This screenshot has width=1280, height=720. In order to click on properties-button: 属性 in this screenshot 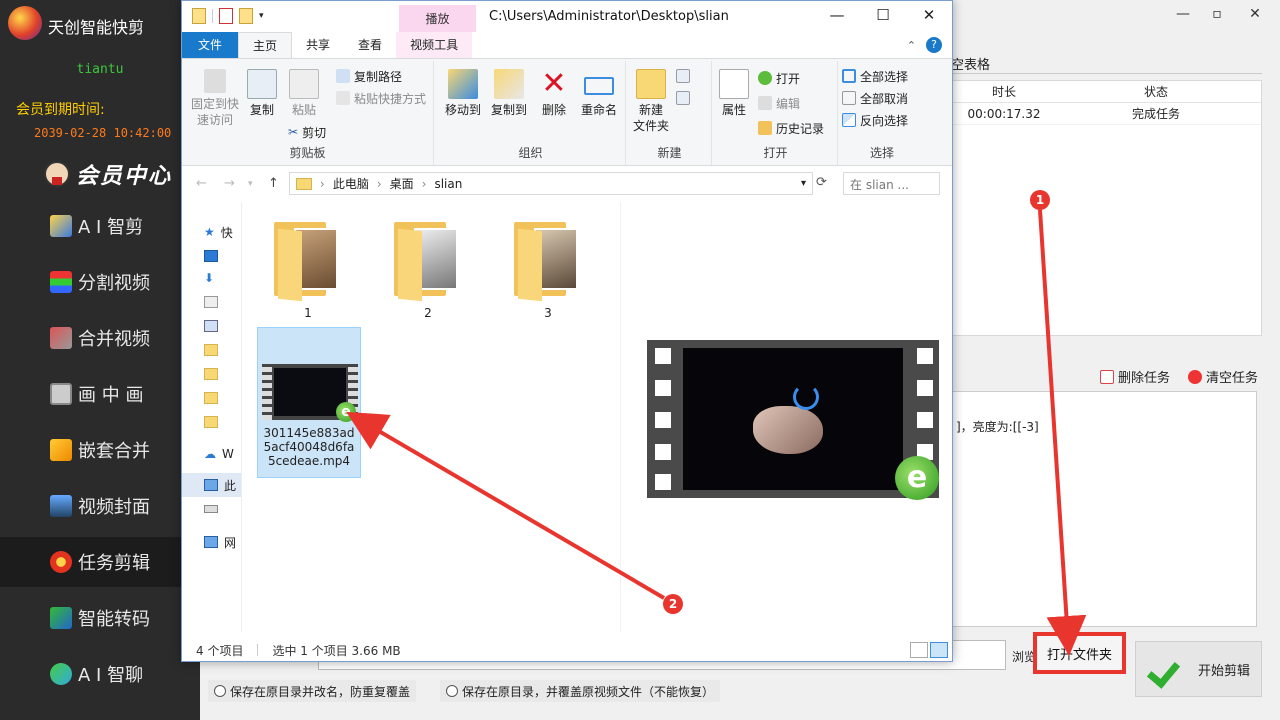, I will do `click(734, 93)`.